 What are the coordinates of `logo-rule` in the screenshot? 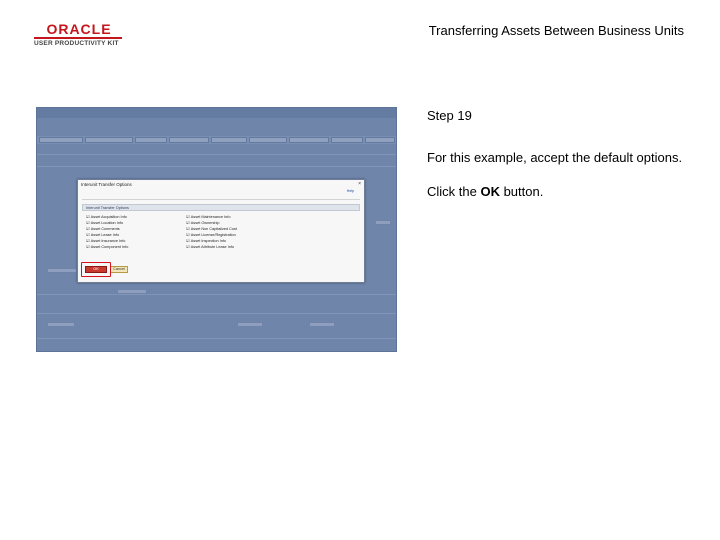 It's located at (78, 38).